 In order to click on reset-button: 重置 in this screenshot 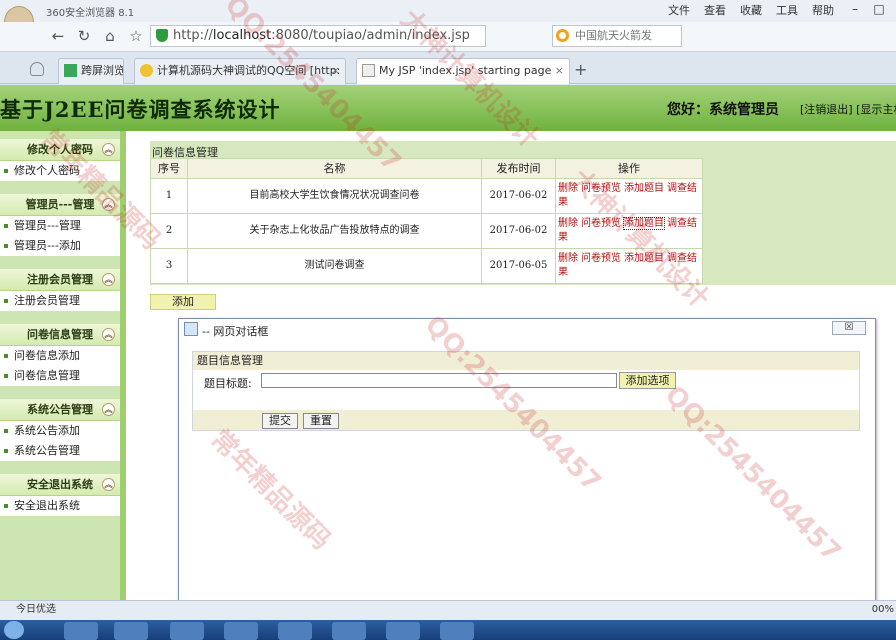, I will do `click(321, 421)`.